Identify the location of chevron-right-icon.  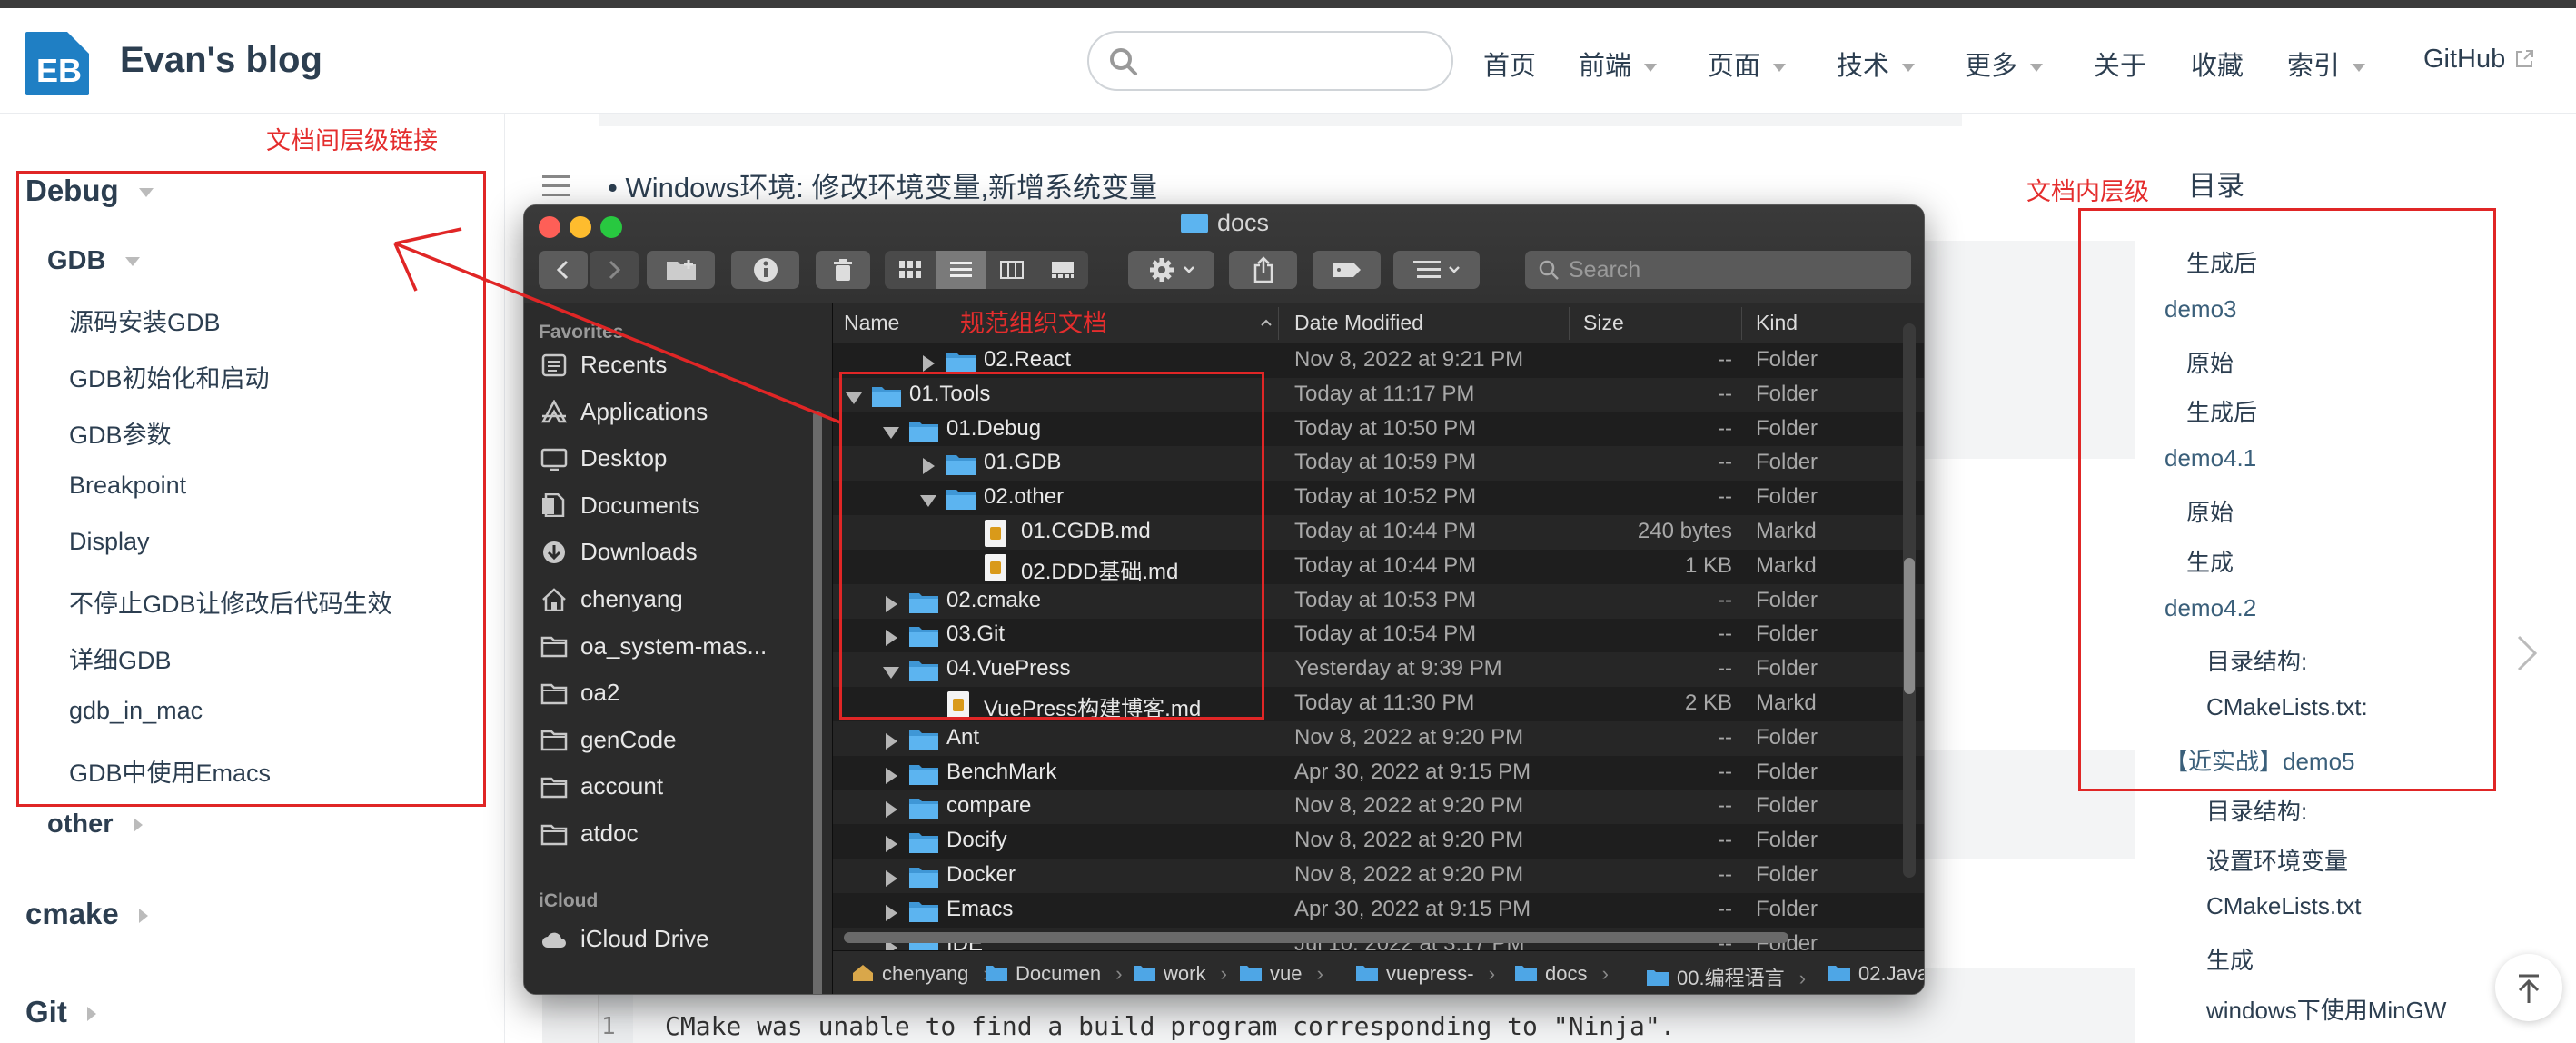
(2527, 655).